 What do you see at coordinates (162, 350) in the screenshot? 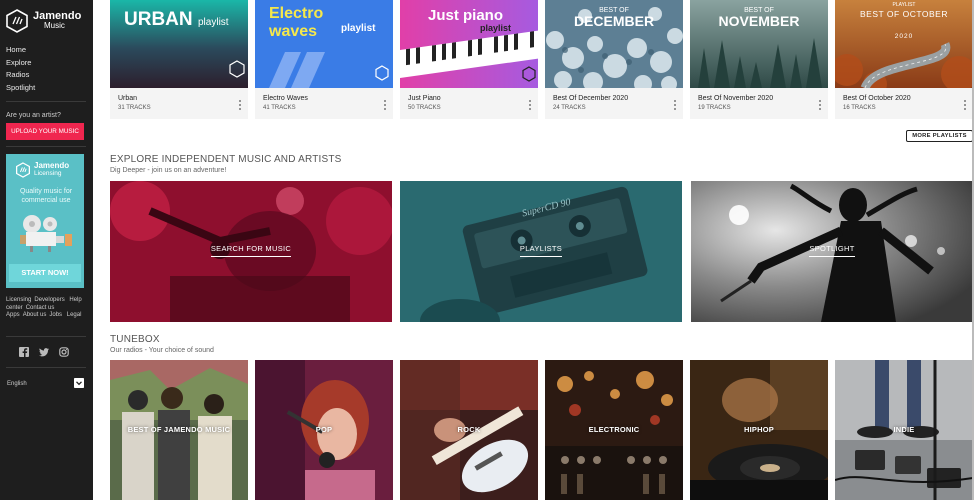
I see `tunebox-subtitle: Our radios - Your choice of sound` at bounding box center [162, 350].